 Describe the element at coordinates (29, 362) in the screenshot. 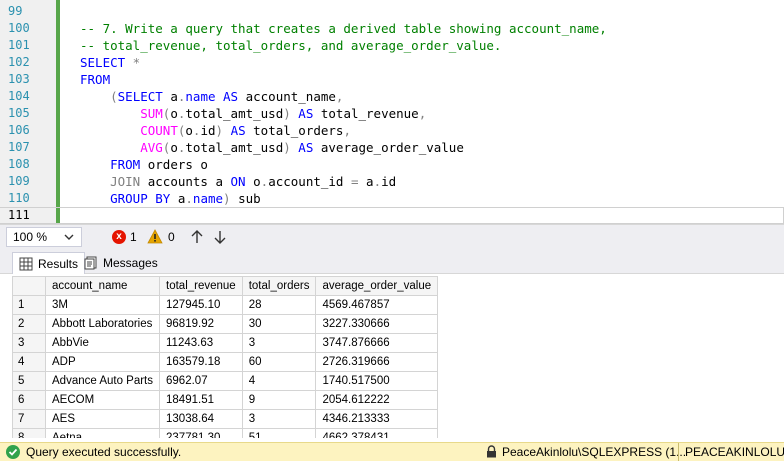

I see `row-number-cell: 4` at that location.